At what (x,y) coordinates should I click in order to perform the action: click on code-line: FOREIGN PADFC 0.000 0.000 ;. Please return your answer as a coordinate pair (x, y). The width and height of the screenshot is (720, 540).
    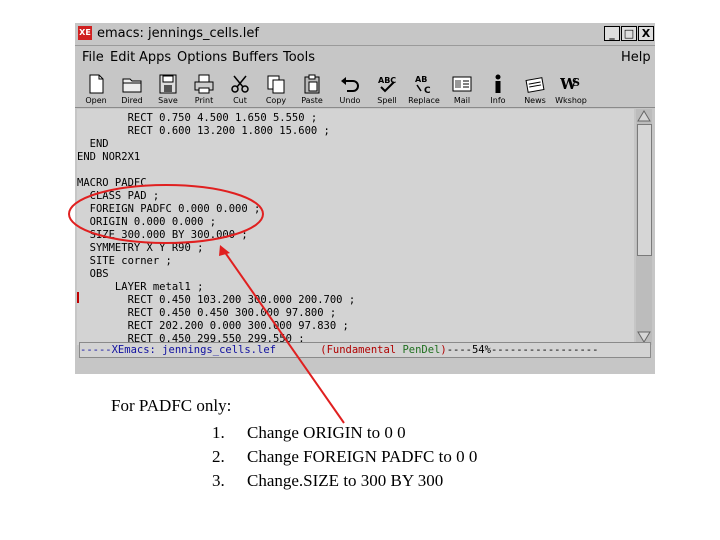
    Looking at the image, I should click on (169, 209).